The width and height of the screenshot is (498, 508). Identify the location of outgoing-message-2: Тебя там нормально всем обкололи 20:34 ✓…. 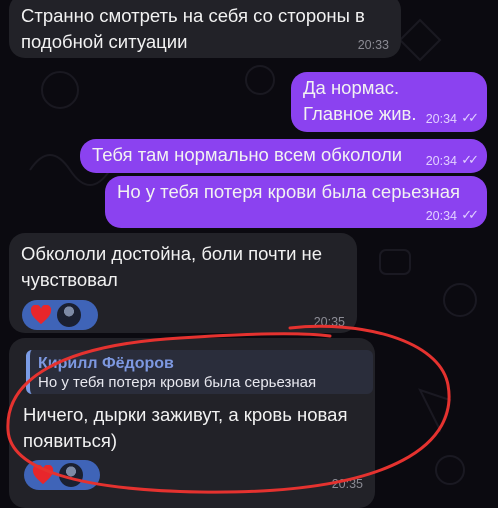
(283, 156).